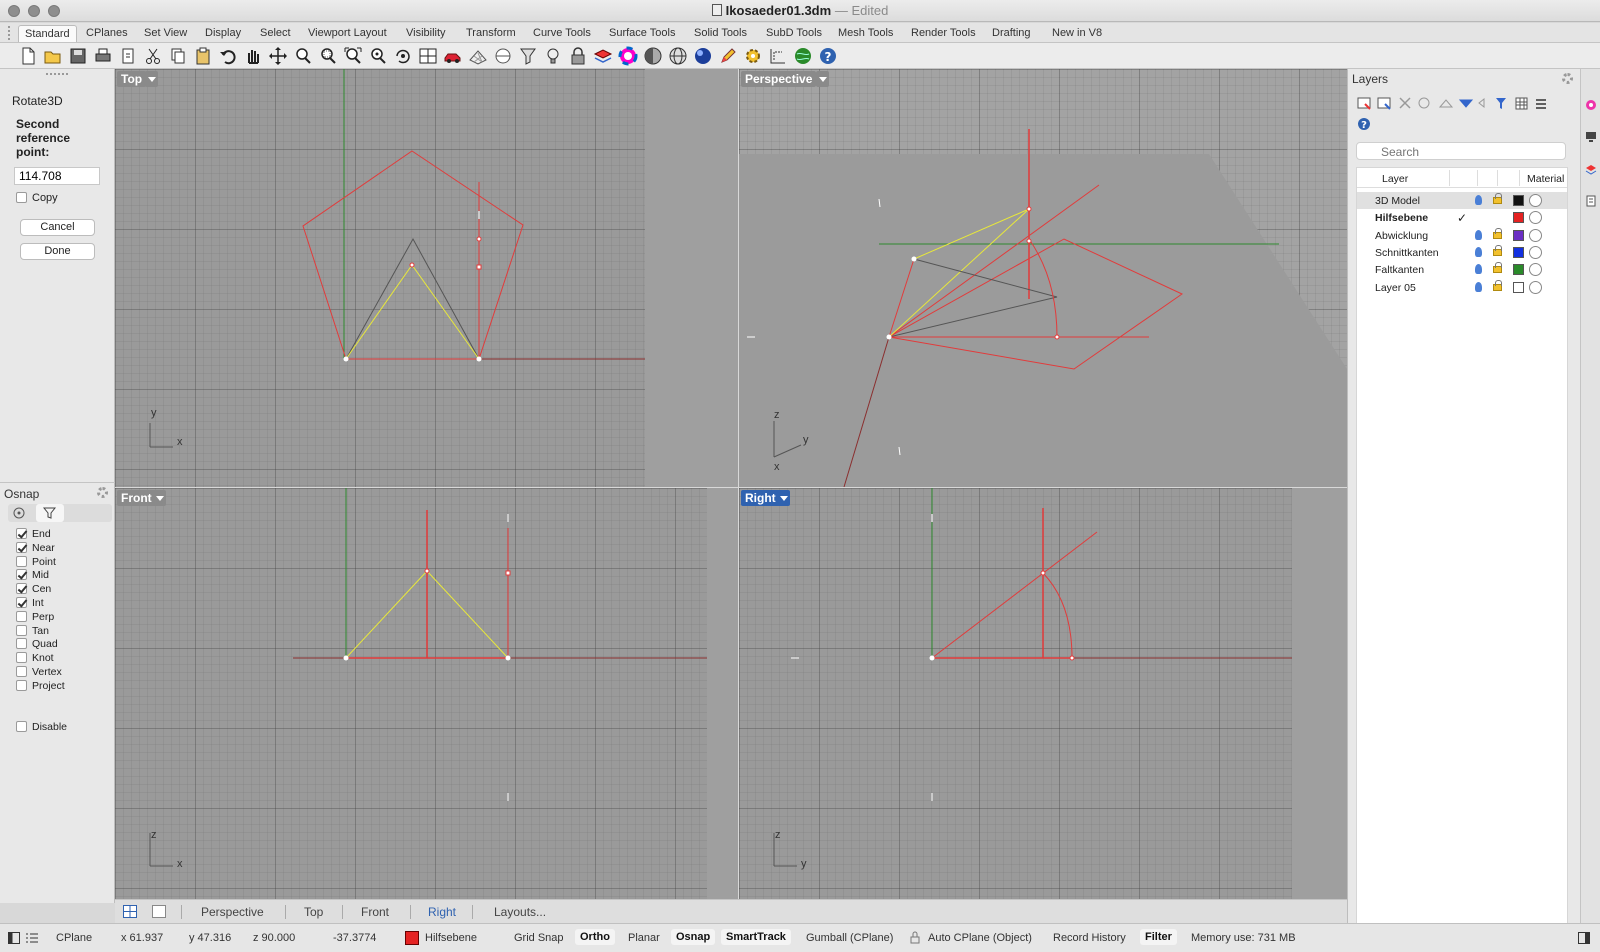 The image size is (1600, 952). What do you see at coordinates (943, 33) in the screenshot?
I see `tab-render-tools: Render Tools` at bounding box center [943, 33].